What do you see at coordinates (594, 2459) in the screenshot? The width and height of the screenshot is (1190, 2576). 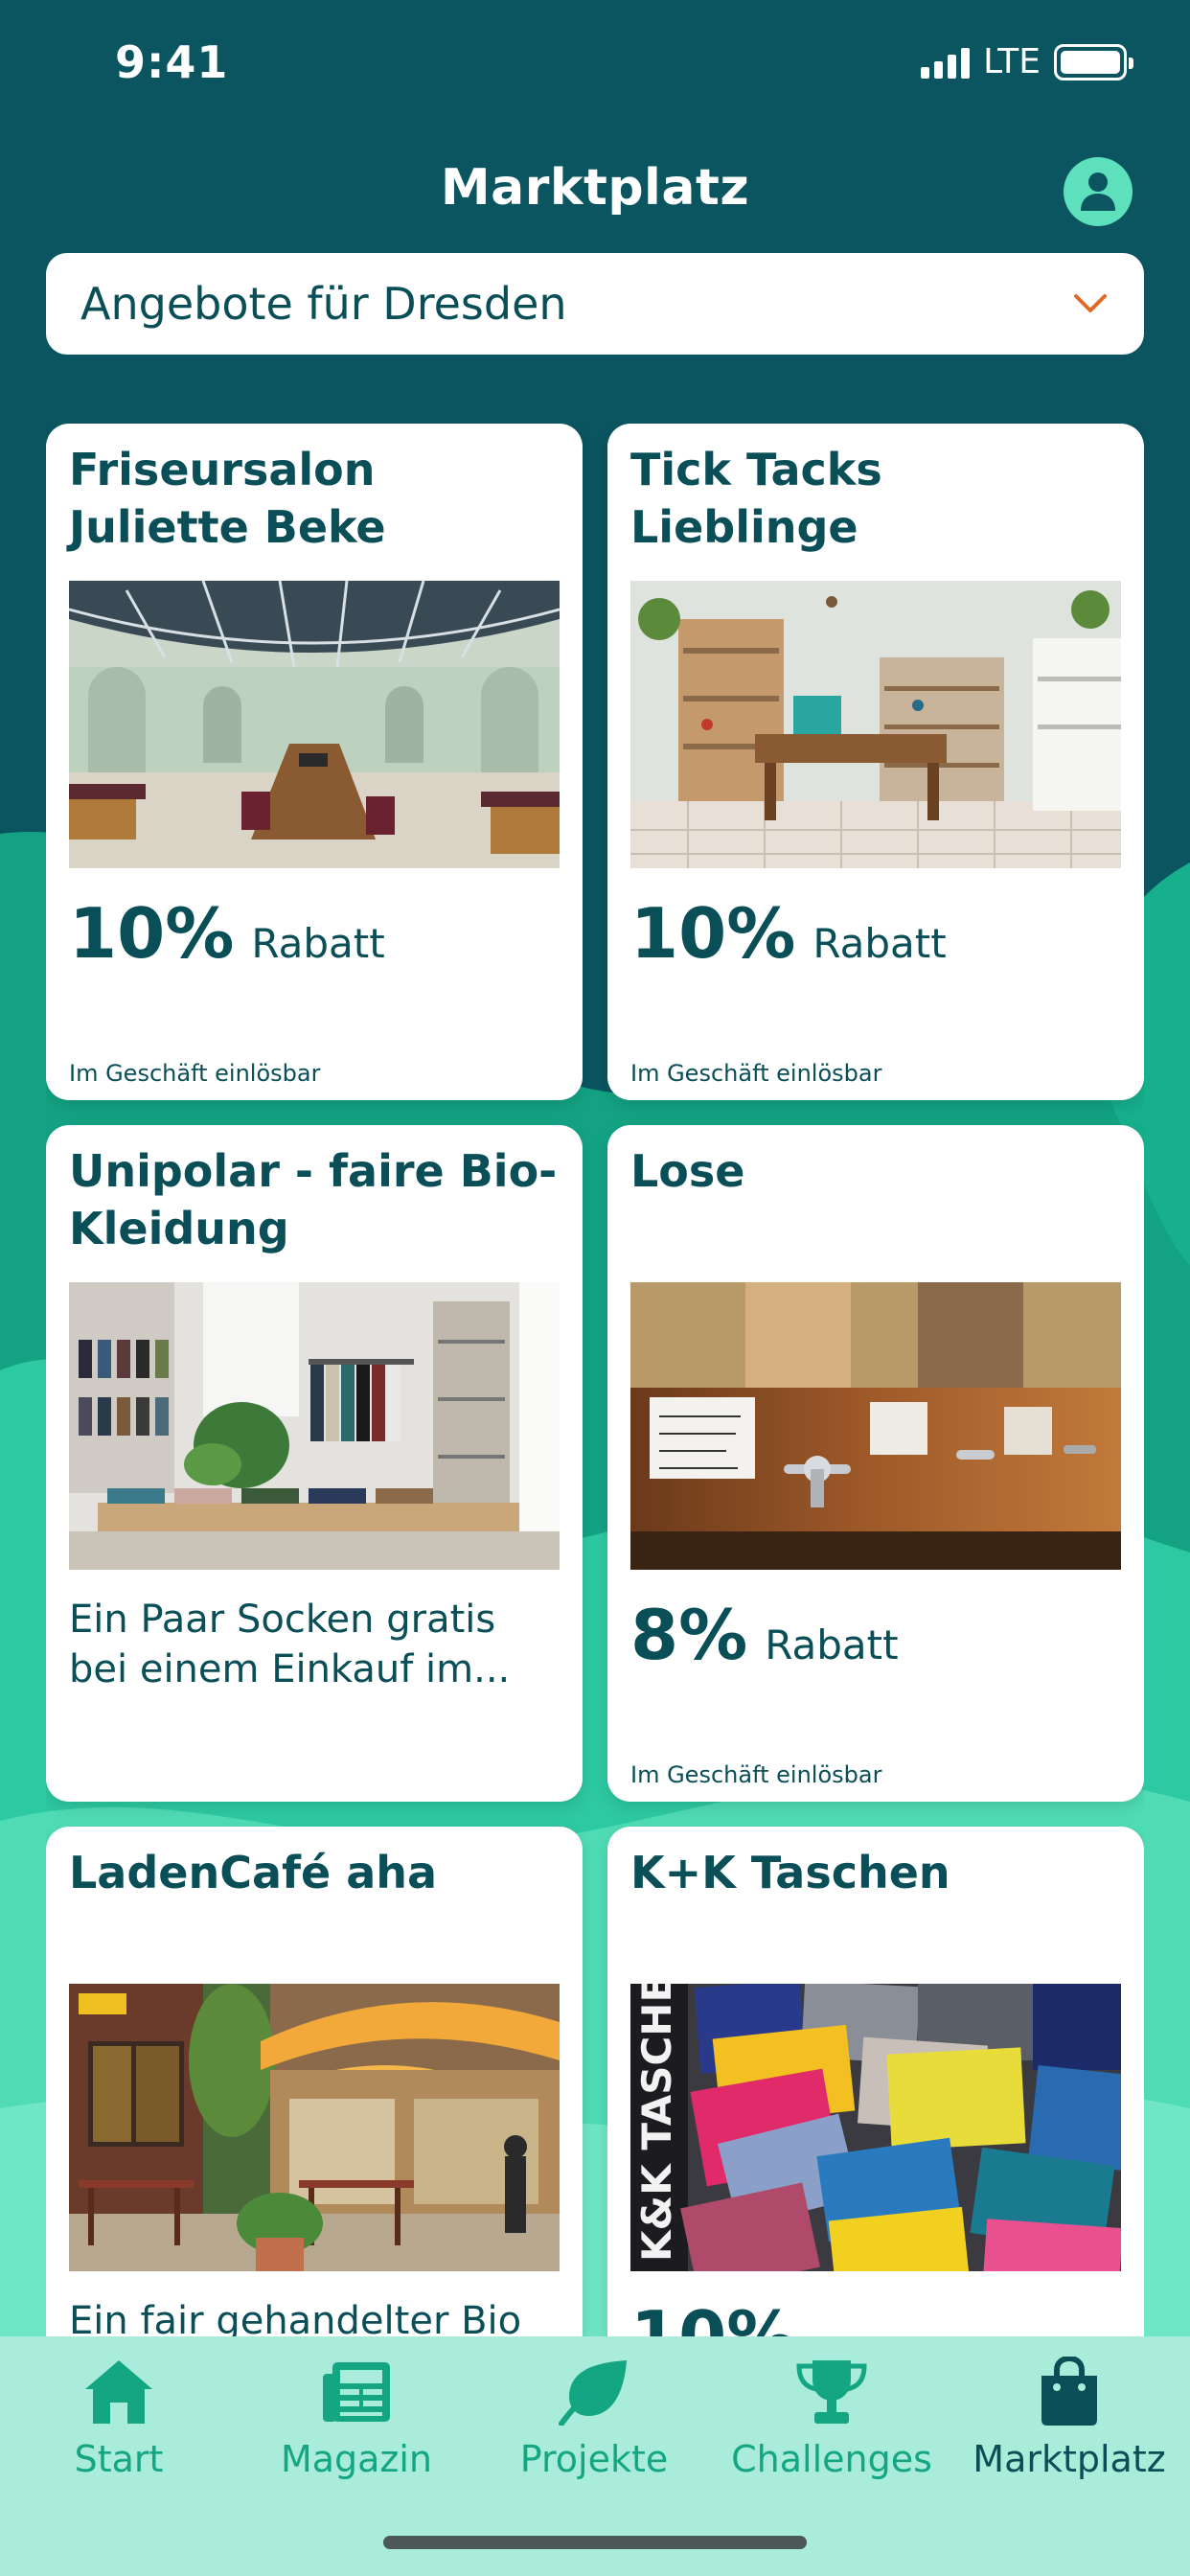 I see `tab-label: Projekte` at bounding box center [594, 2459].